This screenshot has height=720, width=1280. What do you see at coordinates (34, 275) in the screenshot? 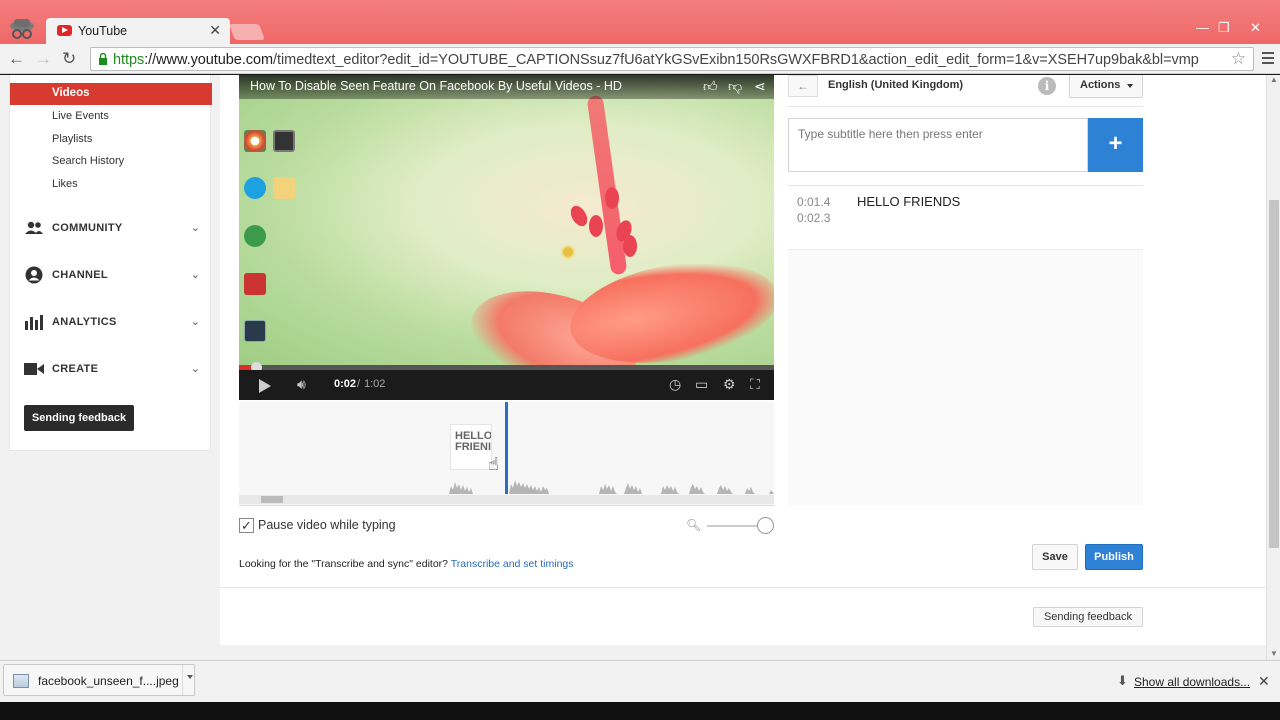
I see `account-circle-icon` at bounding box center [34, 275].